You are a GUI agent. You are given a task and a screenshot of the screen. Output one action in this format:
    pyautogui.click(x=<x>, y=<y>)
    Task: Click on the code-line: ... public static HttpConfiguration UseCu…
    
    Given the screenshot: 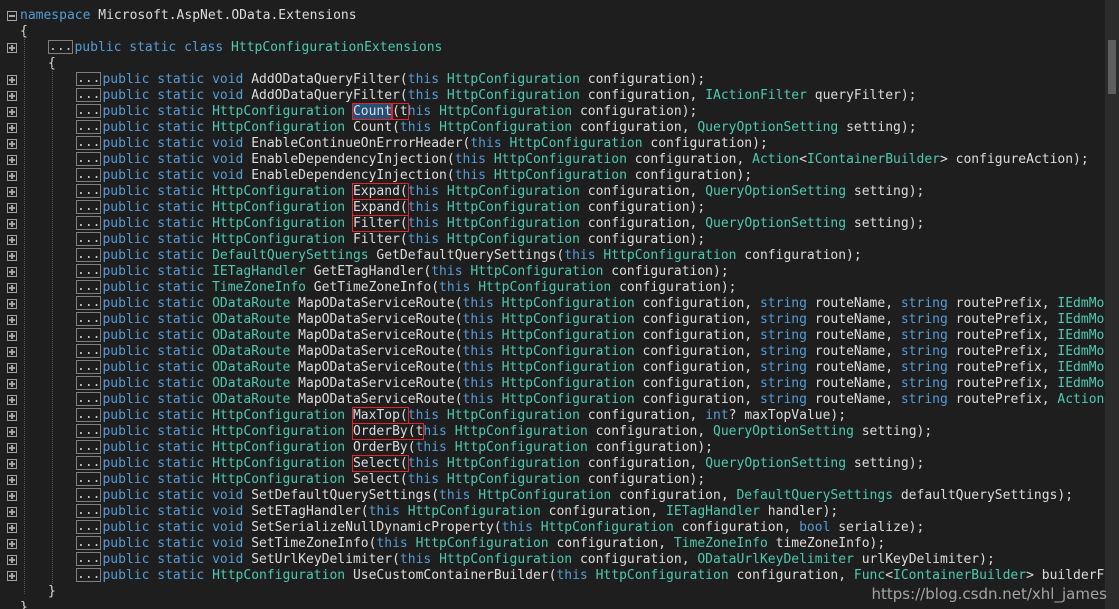 What is the action you would take?
    pyautogui.click(x=552, y=576)
    